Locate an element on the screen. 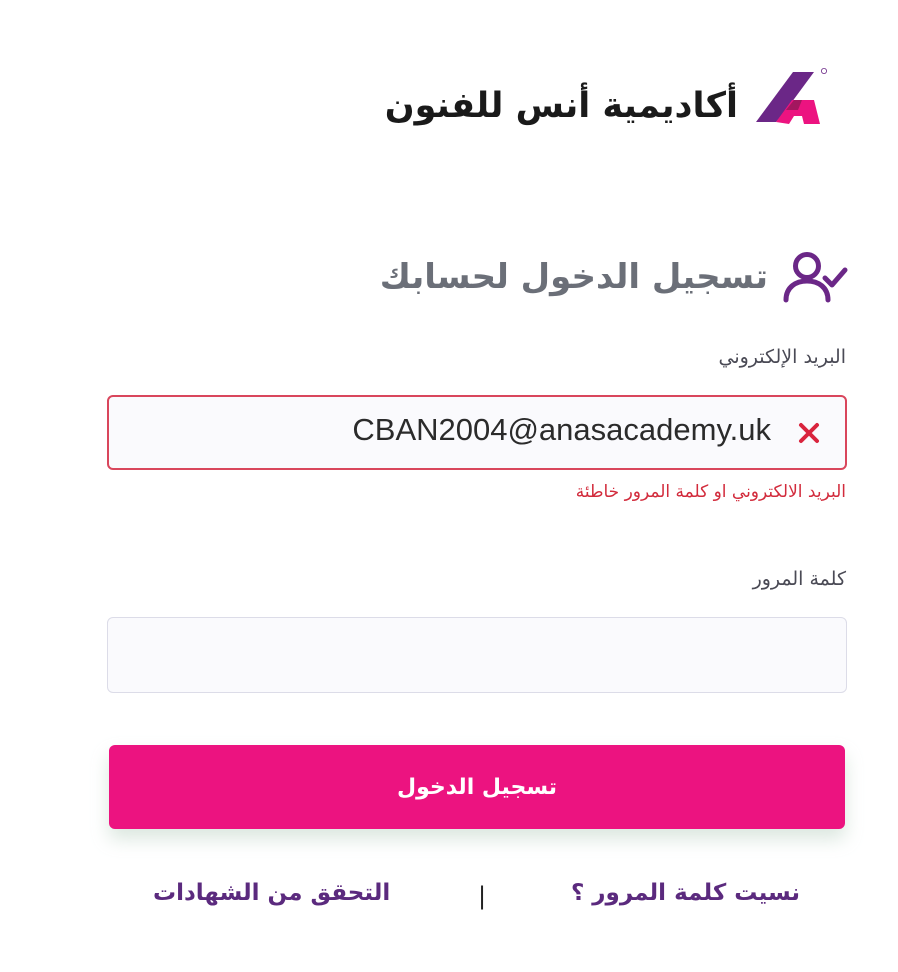 The height and width of the screenshot is (972, 898). password-label: كلمة المرور is located at coordinates (799, 579).